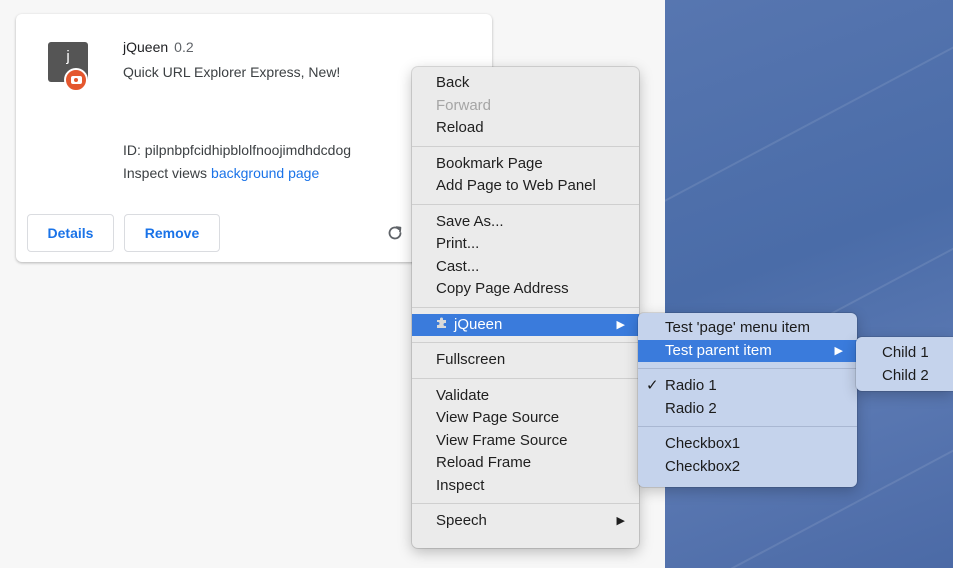  I want to click on wallpaper-streak, so click(809, 121).